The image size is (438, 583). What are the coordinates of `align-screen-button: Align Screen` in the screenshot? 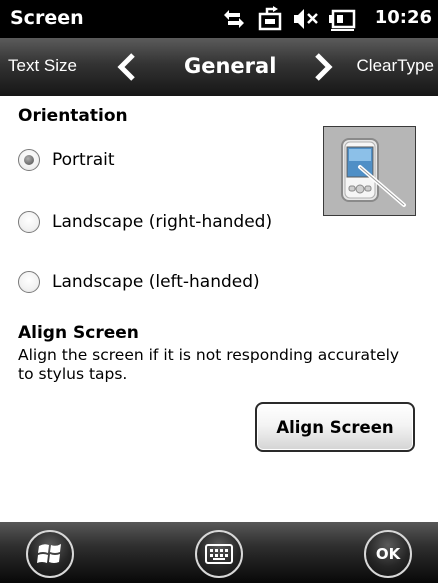 It's located at (335, 427).